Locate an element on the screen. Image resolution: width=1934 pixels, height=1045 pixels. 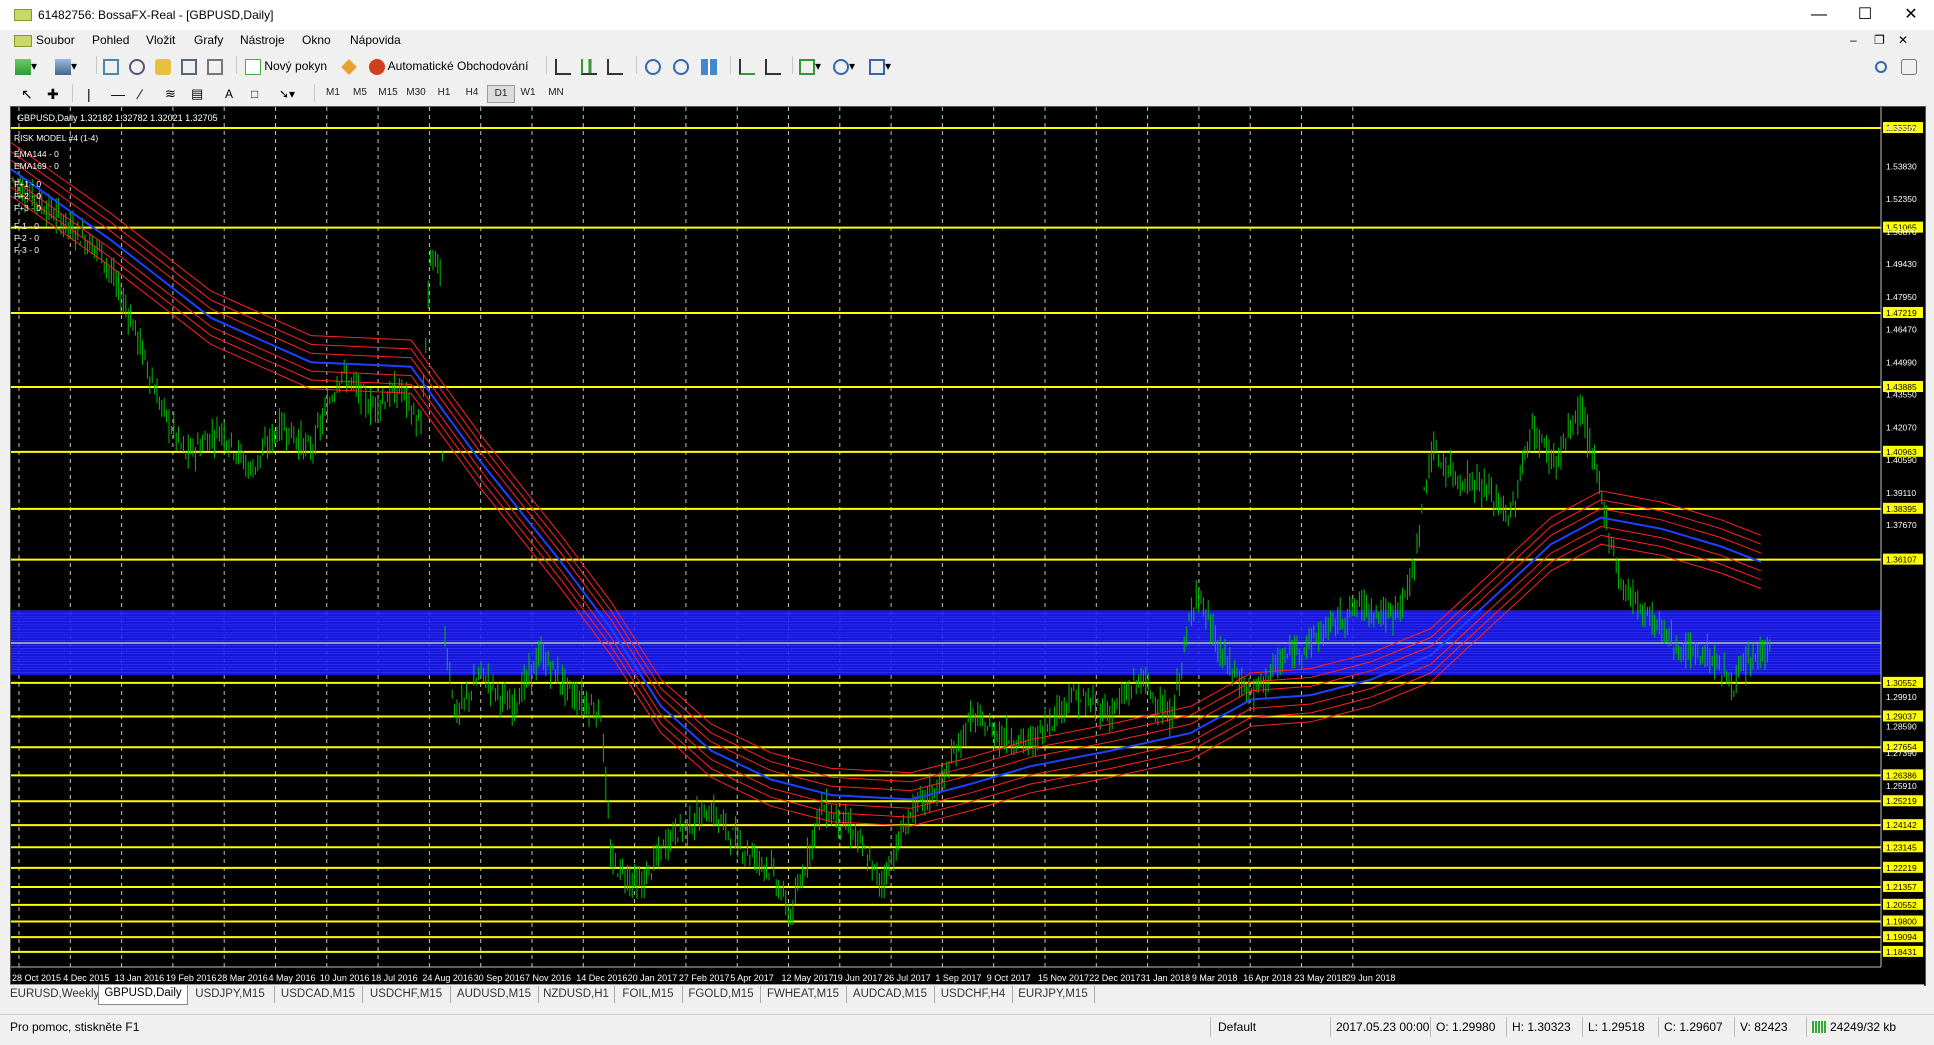
line-chart-button is located at coordinates (615, 66).